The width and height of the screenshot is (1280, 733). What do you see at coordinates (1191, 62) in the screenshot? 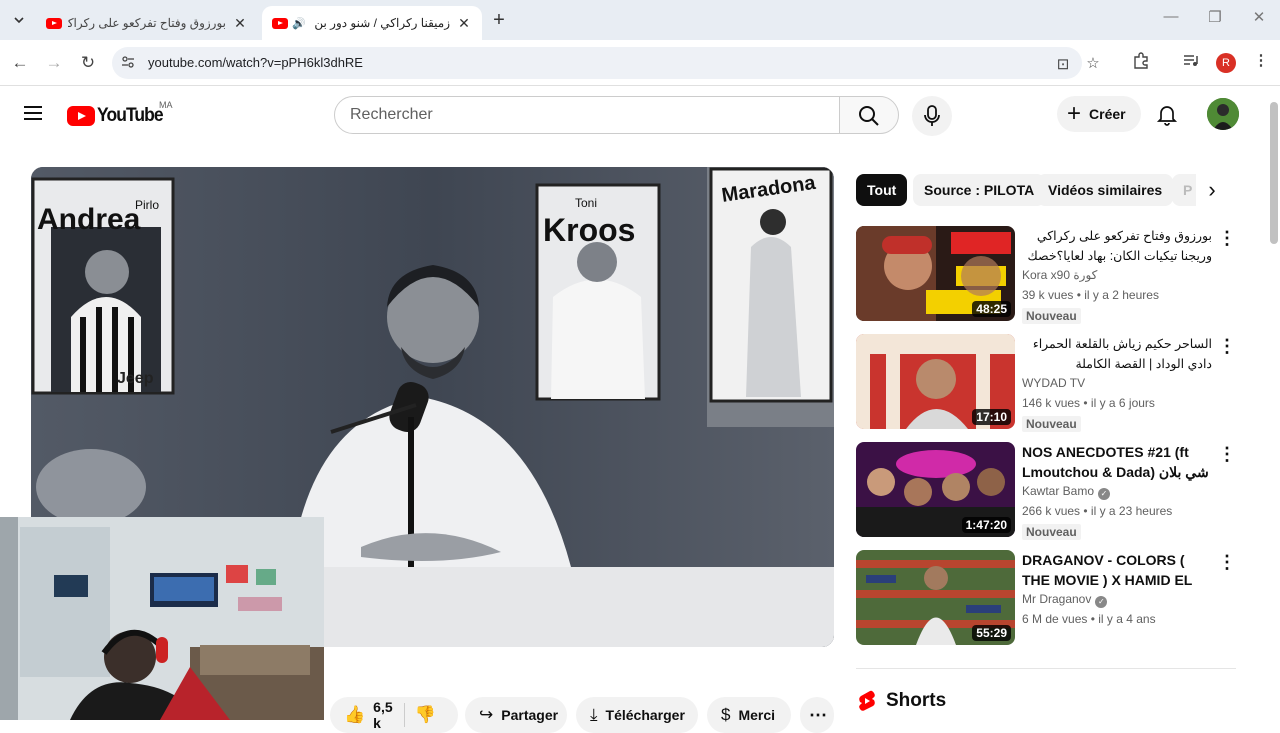
I see `media-control-icon` at bounding box center [1191, 62].